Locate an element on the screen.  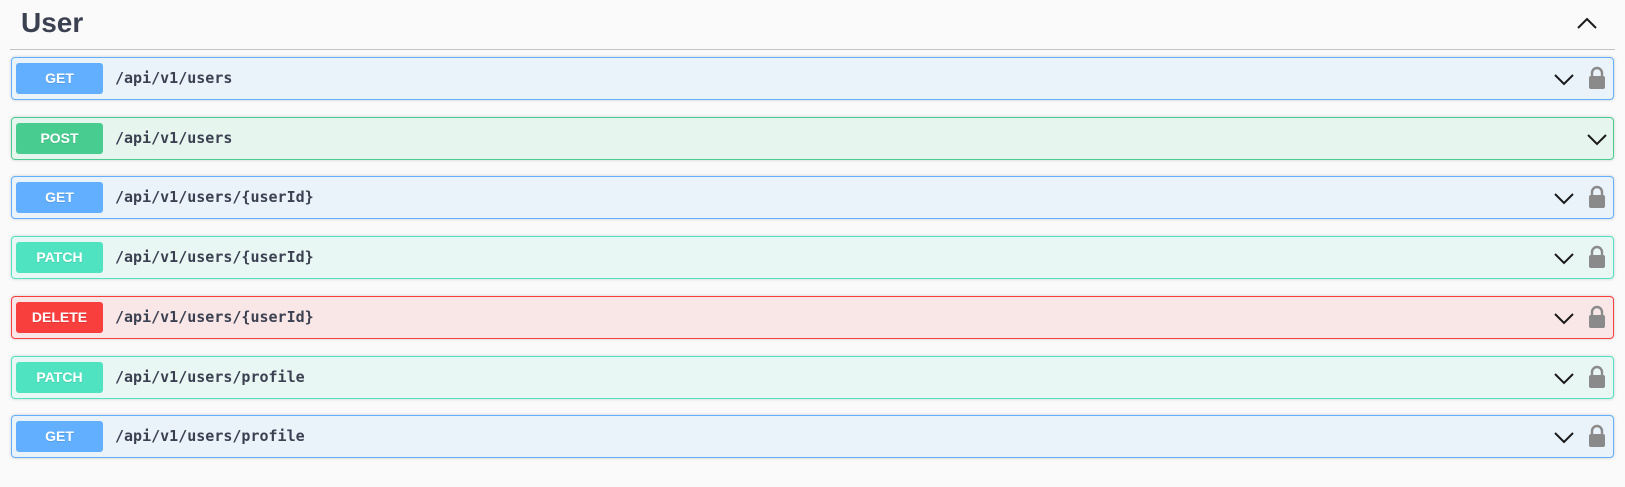
operation-row-patch: PATCH/api/v1/users/{userId} is located at coordinates (812, 257).